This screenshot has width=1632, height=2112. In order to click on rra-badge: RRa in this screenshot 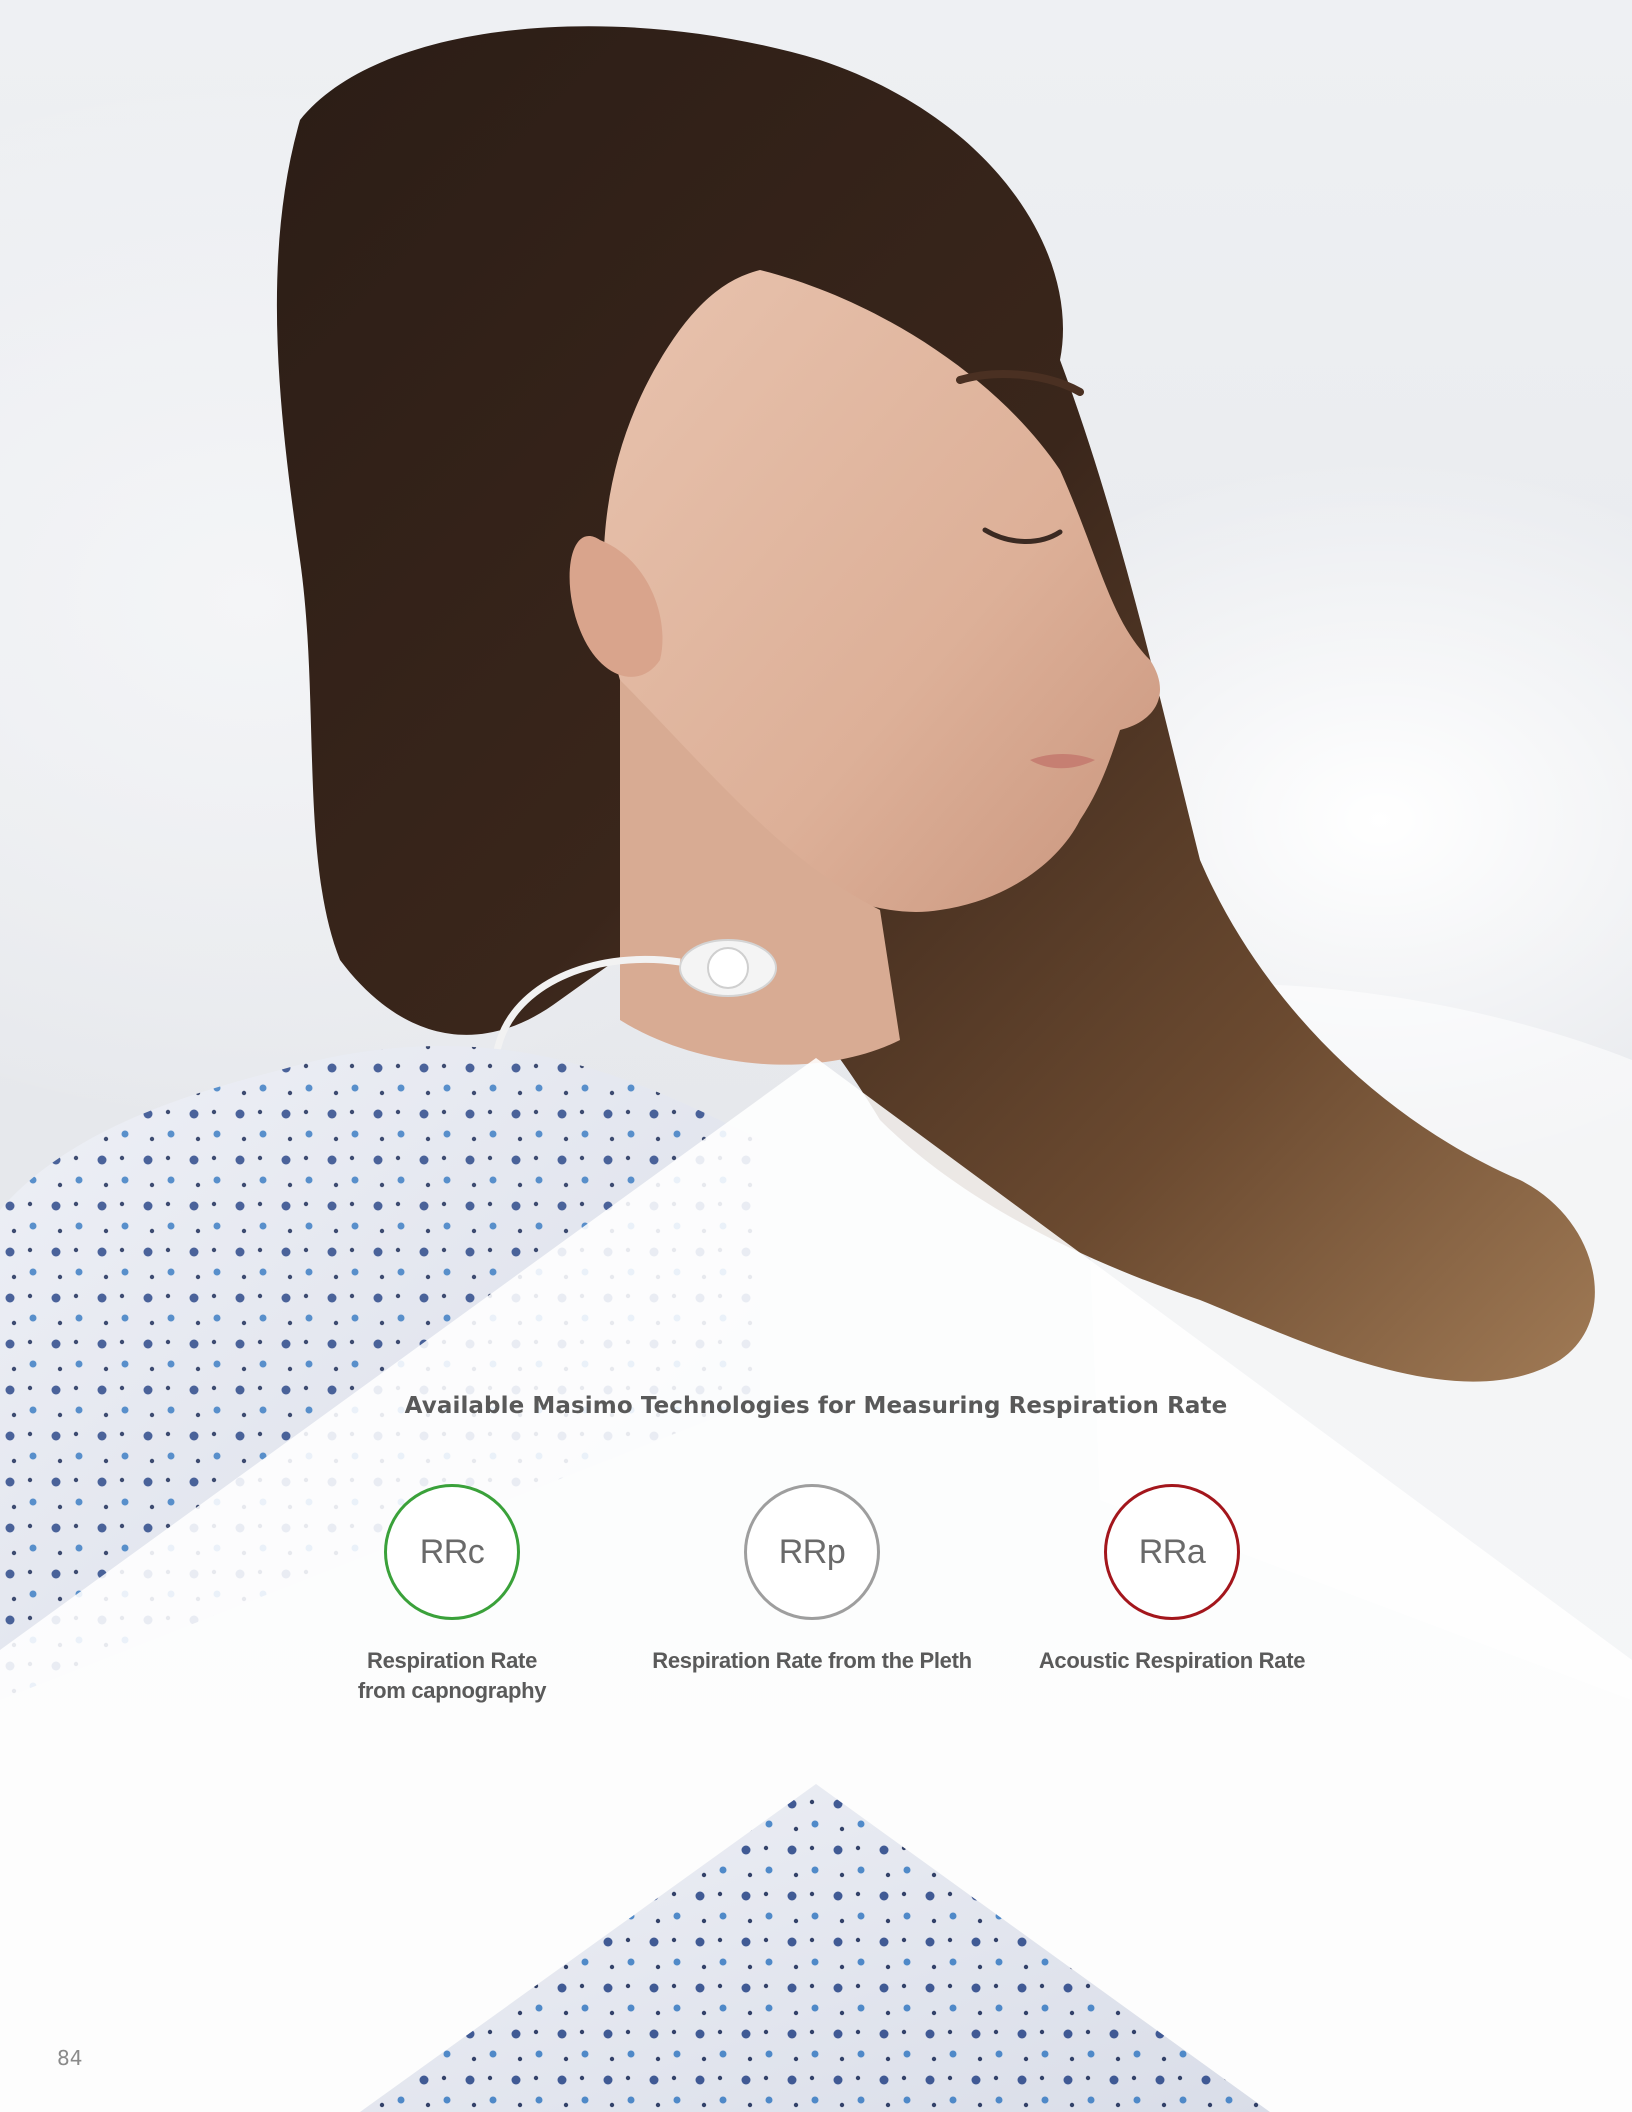, I will do `click(1172, 1552)`.